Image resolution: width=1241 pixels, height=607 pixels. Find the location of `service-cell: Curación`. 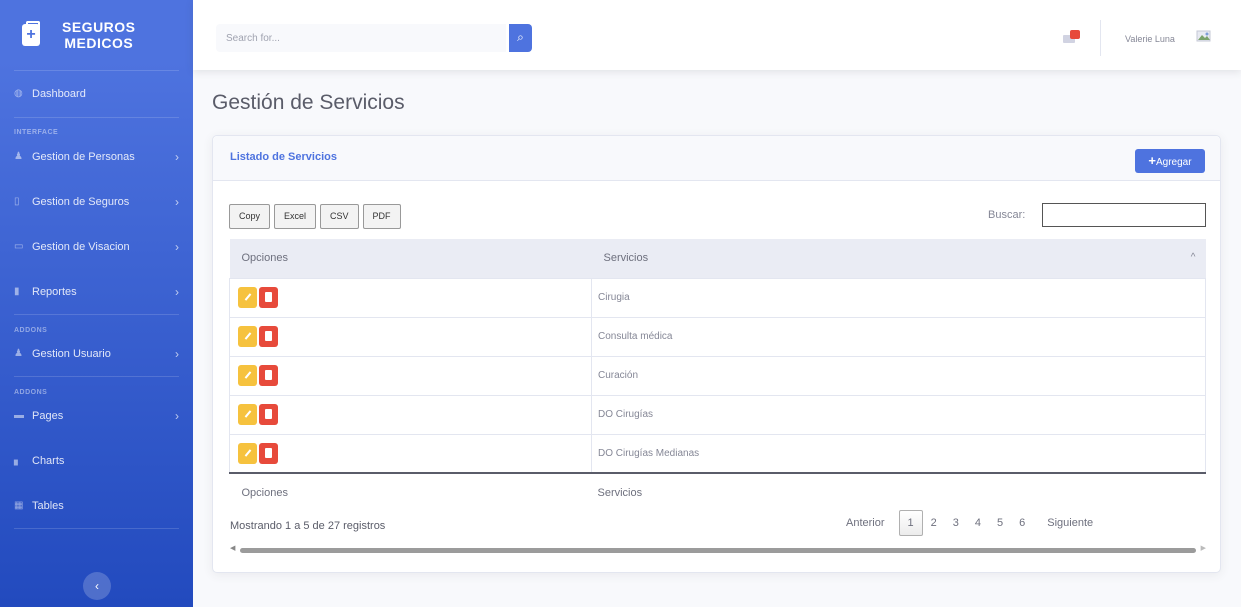

service-cell: Curación is located at coordinates (898, 375).